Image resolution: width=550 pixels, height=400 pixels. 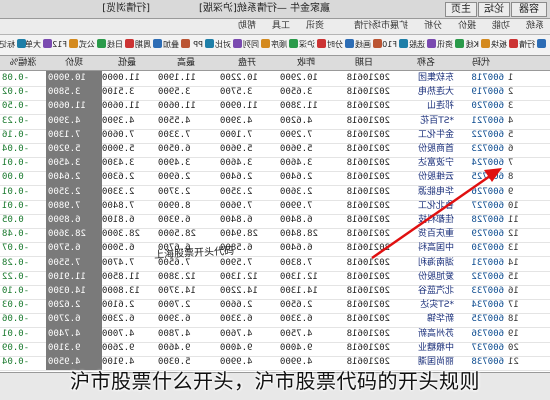 I want to click on tool-f12: F12, so click(x=65, y=44).